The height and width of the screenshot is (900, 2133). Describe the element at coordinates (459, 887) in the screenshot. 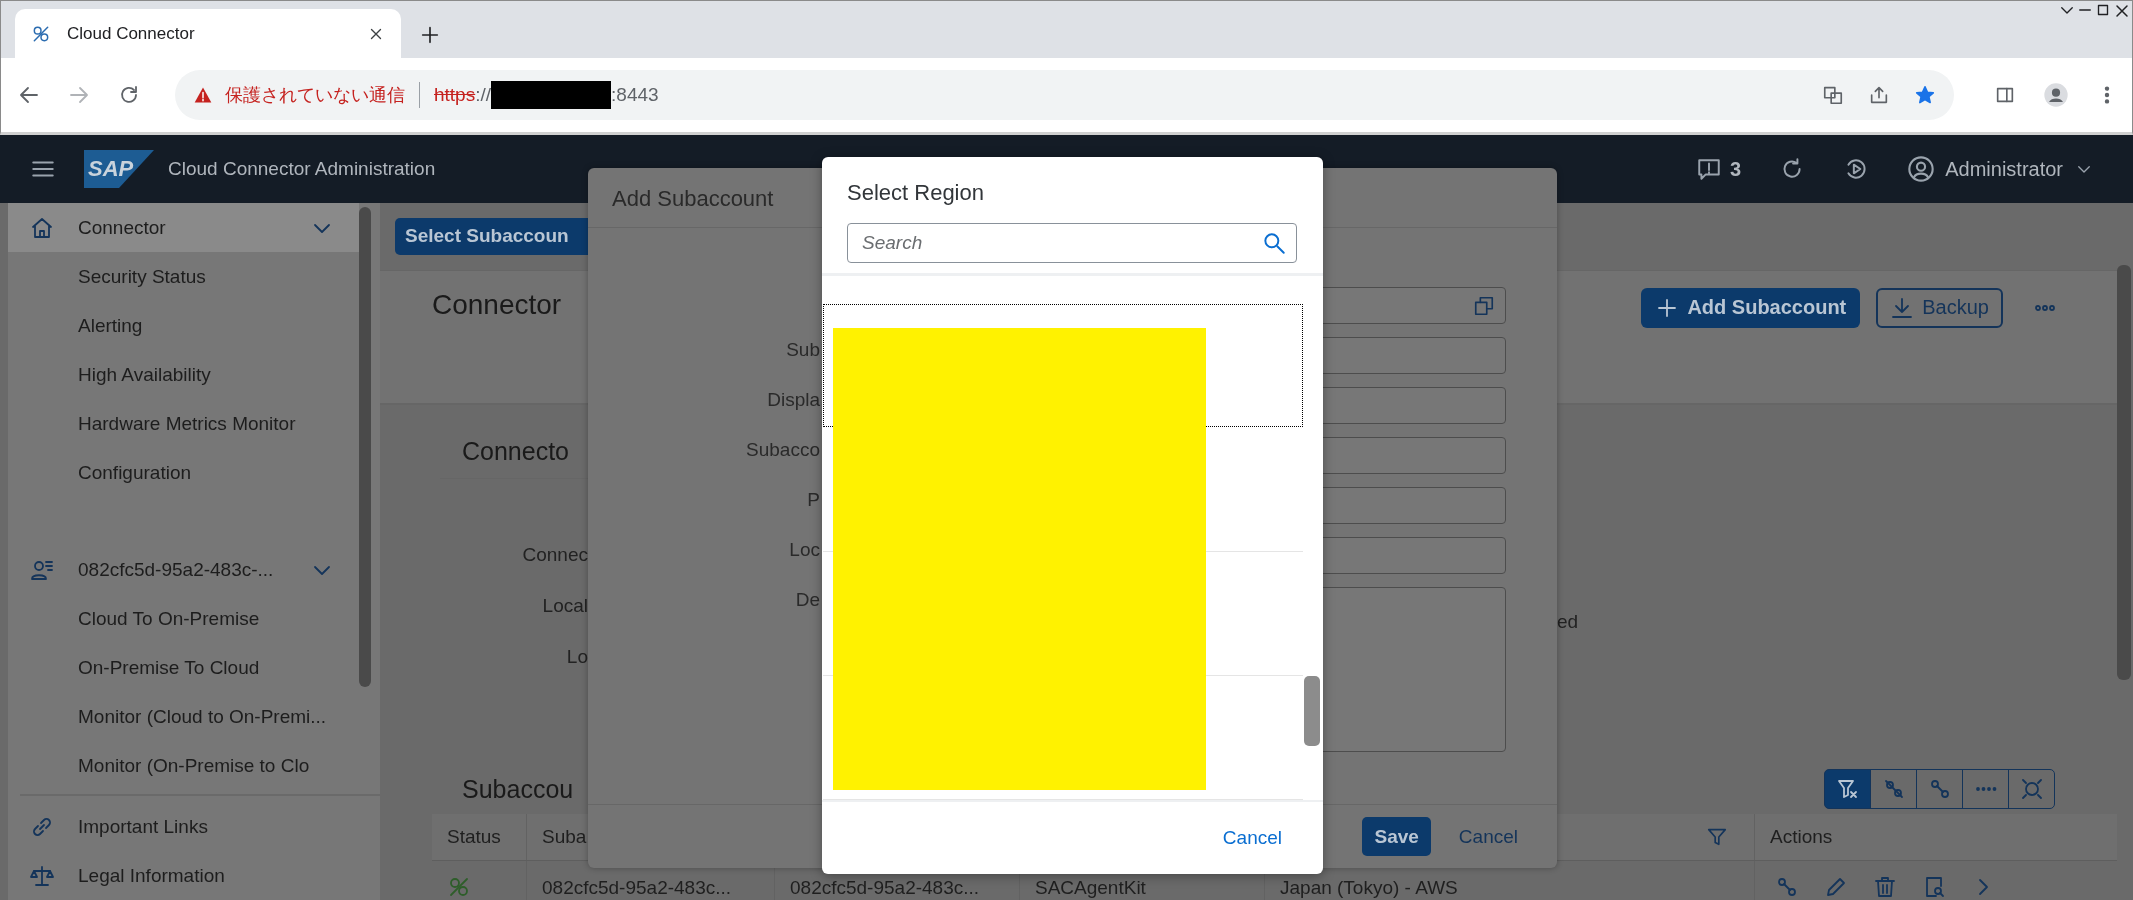

I see `plug-icon` at that location.